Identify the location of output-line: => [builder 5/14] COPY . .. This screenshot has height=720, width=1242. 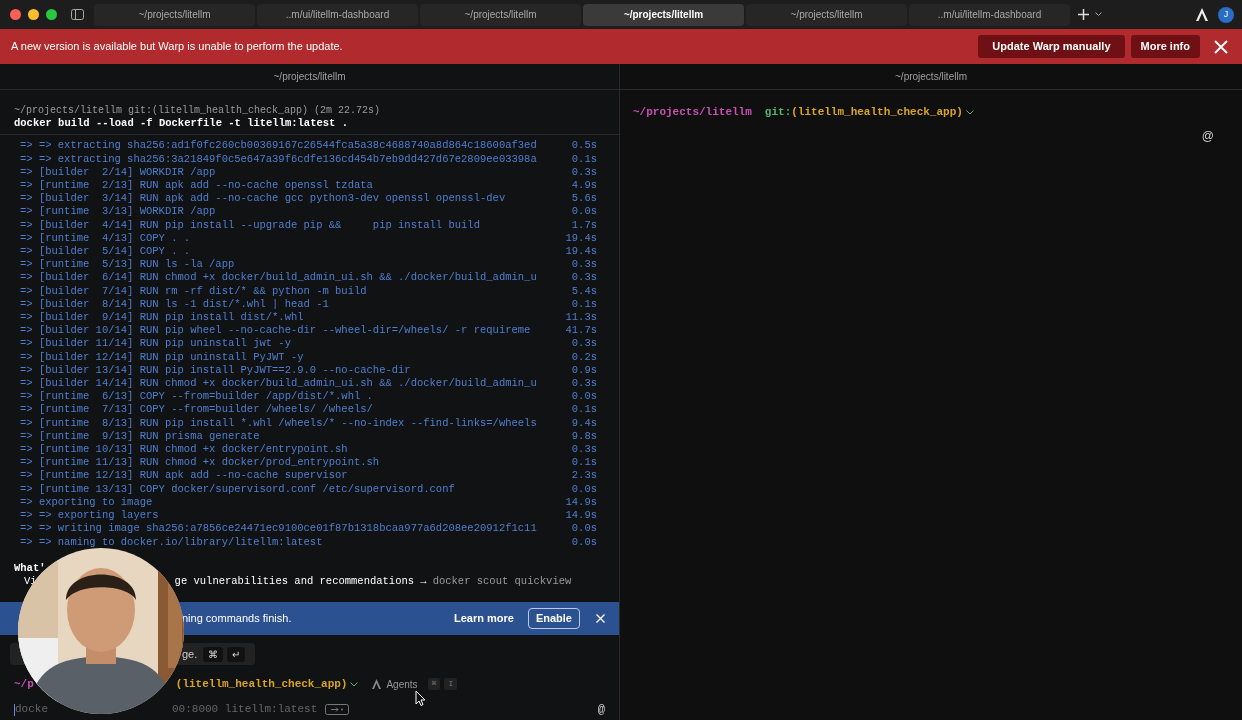
(105, 252).